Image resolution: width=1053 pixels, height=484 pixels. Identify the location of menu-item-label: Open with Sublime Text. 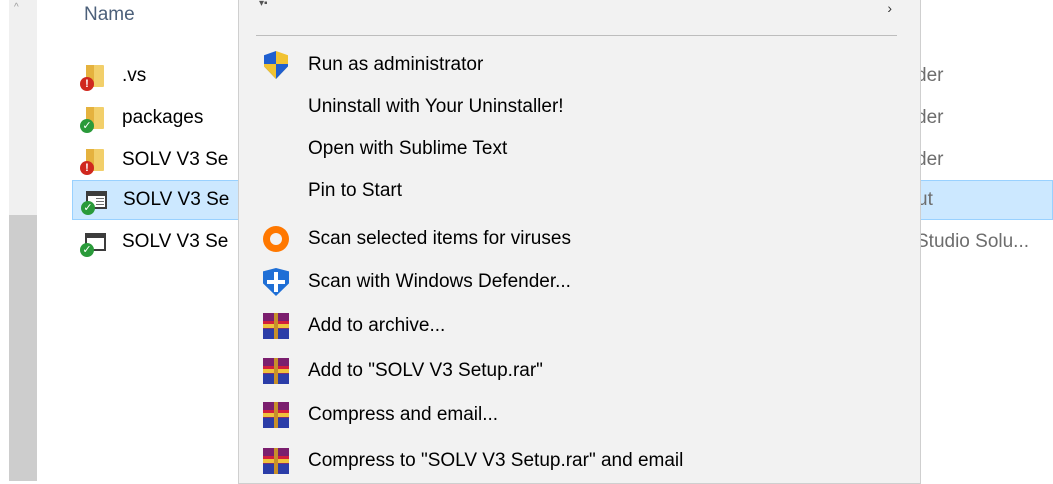
(408, 148).